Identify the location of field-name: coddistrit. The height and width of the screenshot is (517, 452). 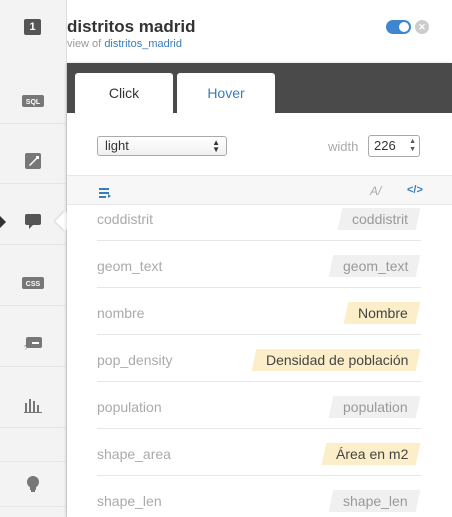
(125, 219).